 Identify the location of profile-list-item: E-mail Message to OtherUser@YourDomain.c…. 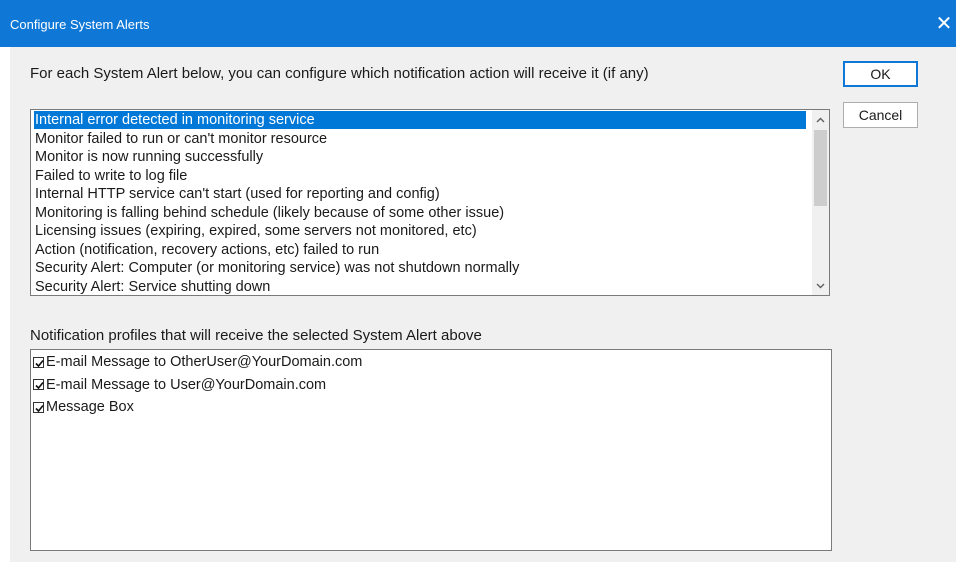
(197, 362).